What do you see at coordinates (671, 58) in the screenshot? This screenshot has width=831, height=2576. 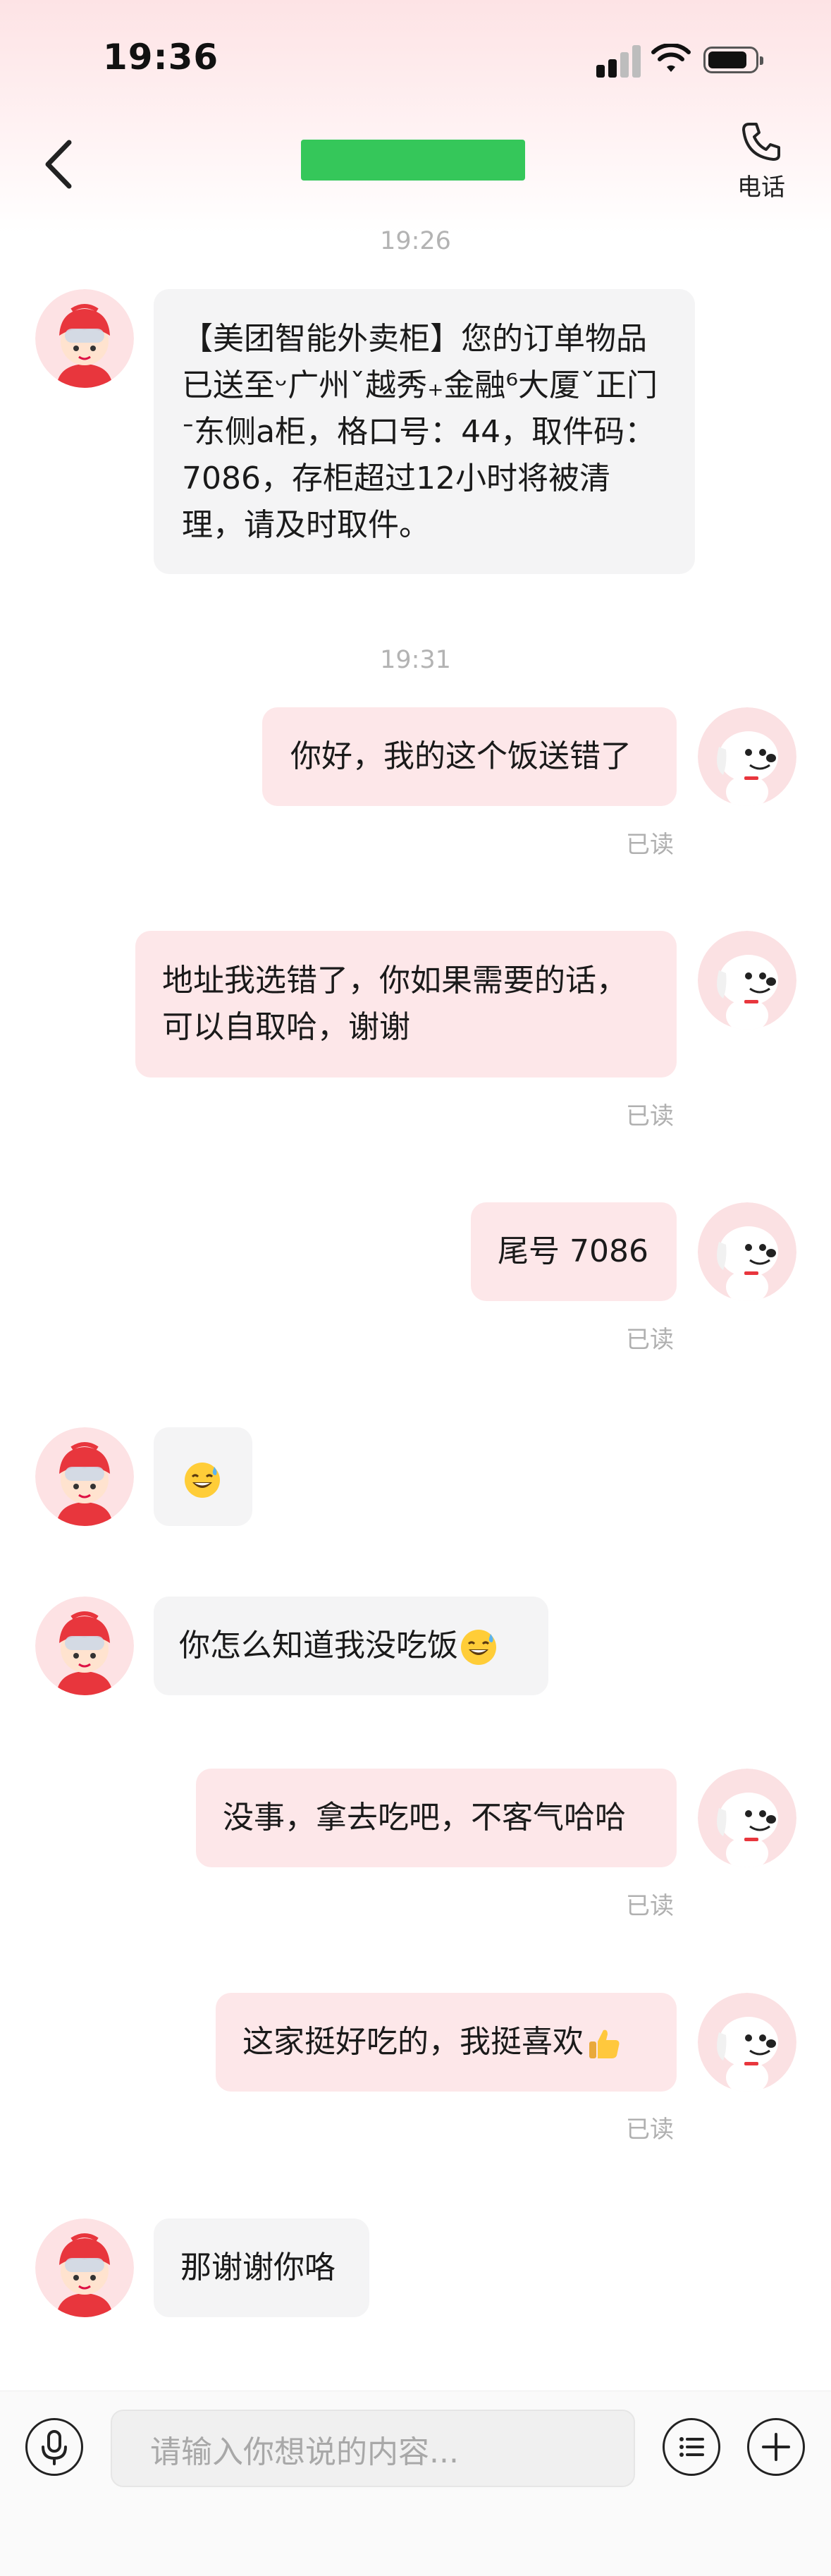 I see `wifi-icon` at bounding box center [671, 58].